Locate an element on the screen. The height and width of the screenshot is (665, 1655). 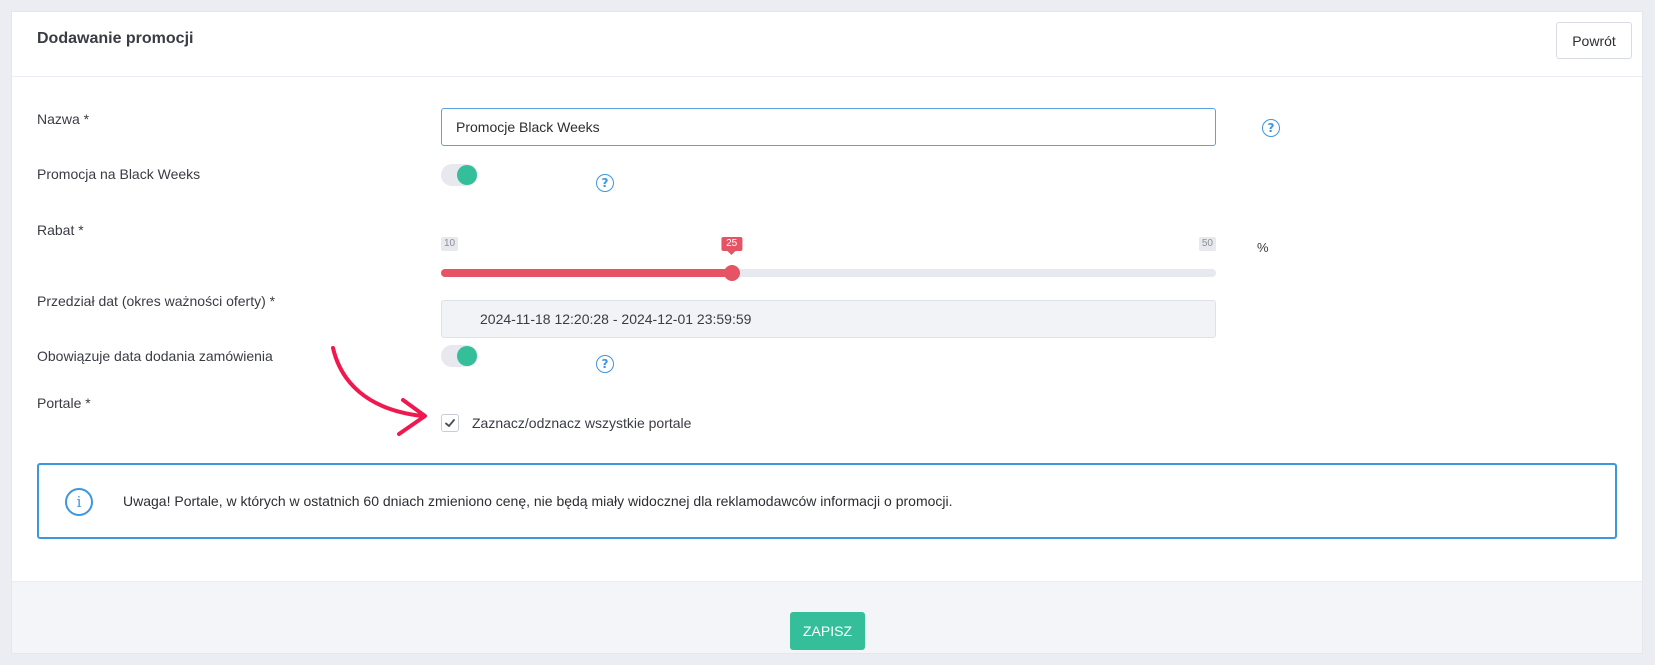
slider-max-label: 50 is located at coordinates (1207, 244).